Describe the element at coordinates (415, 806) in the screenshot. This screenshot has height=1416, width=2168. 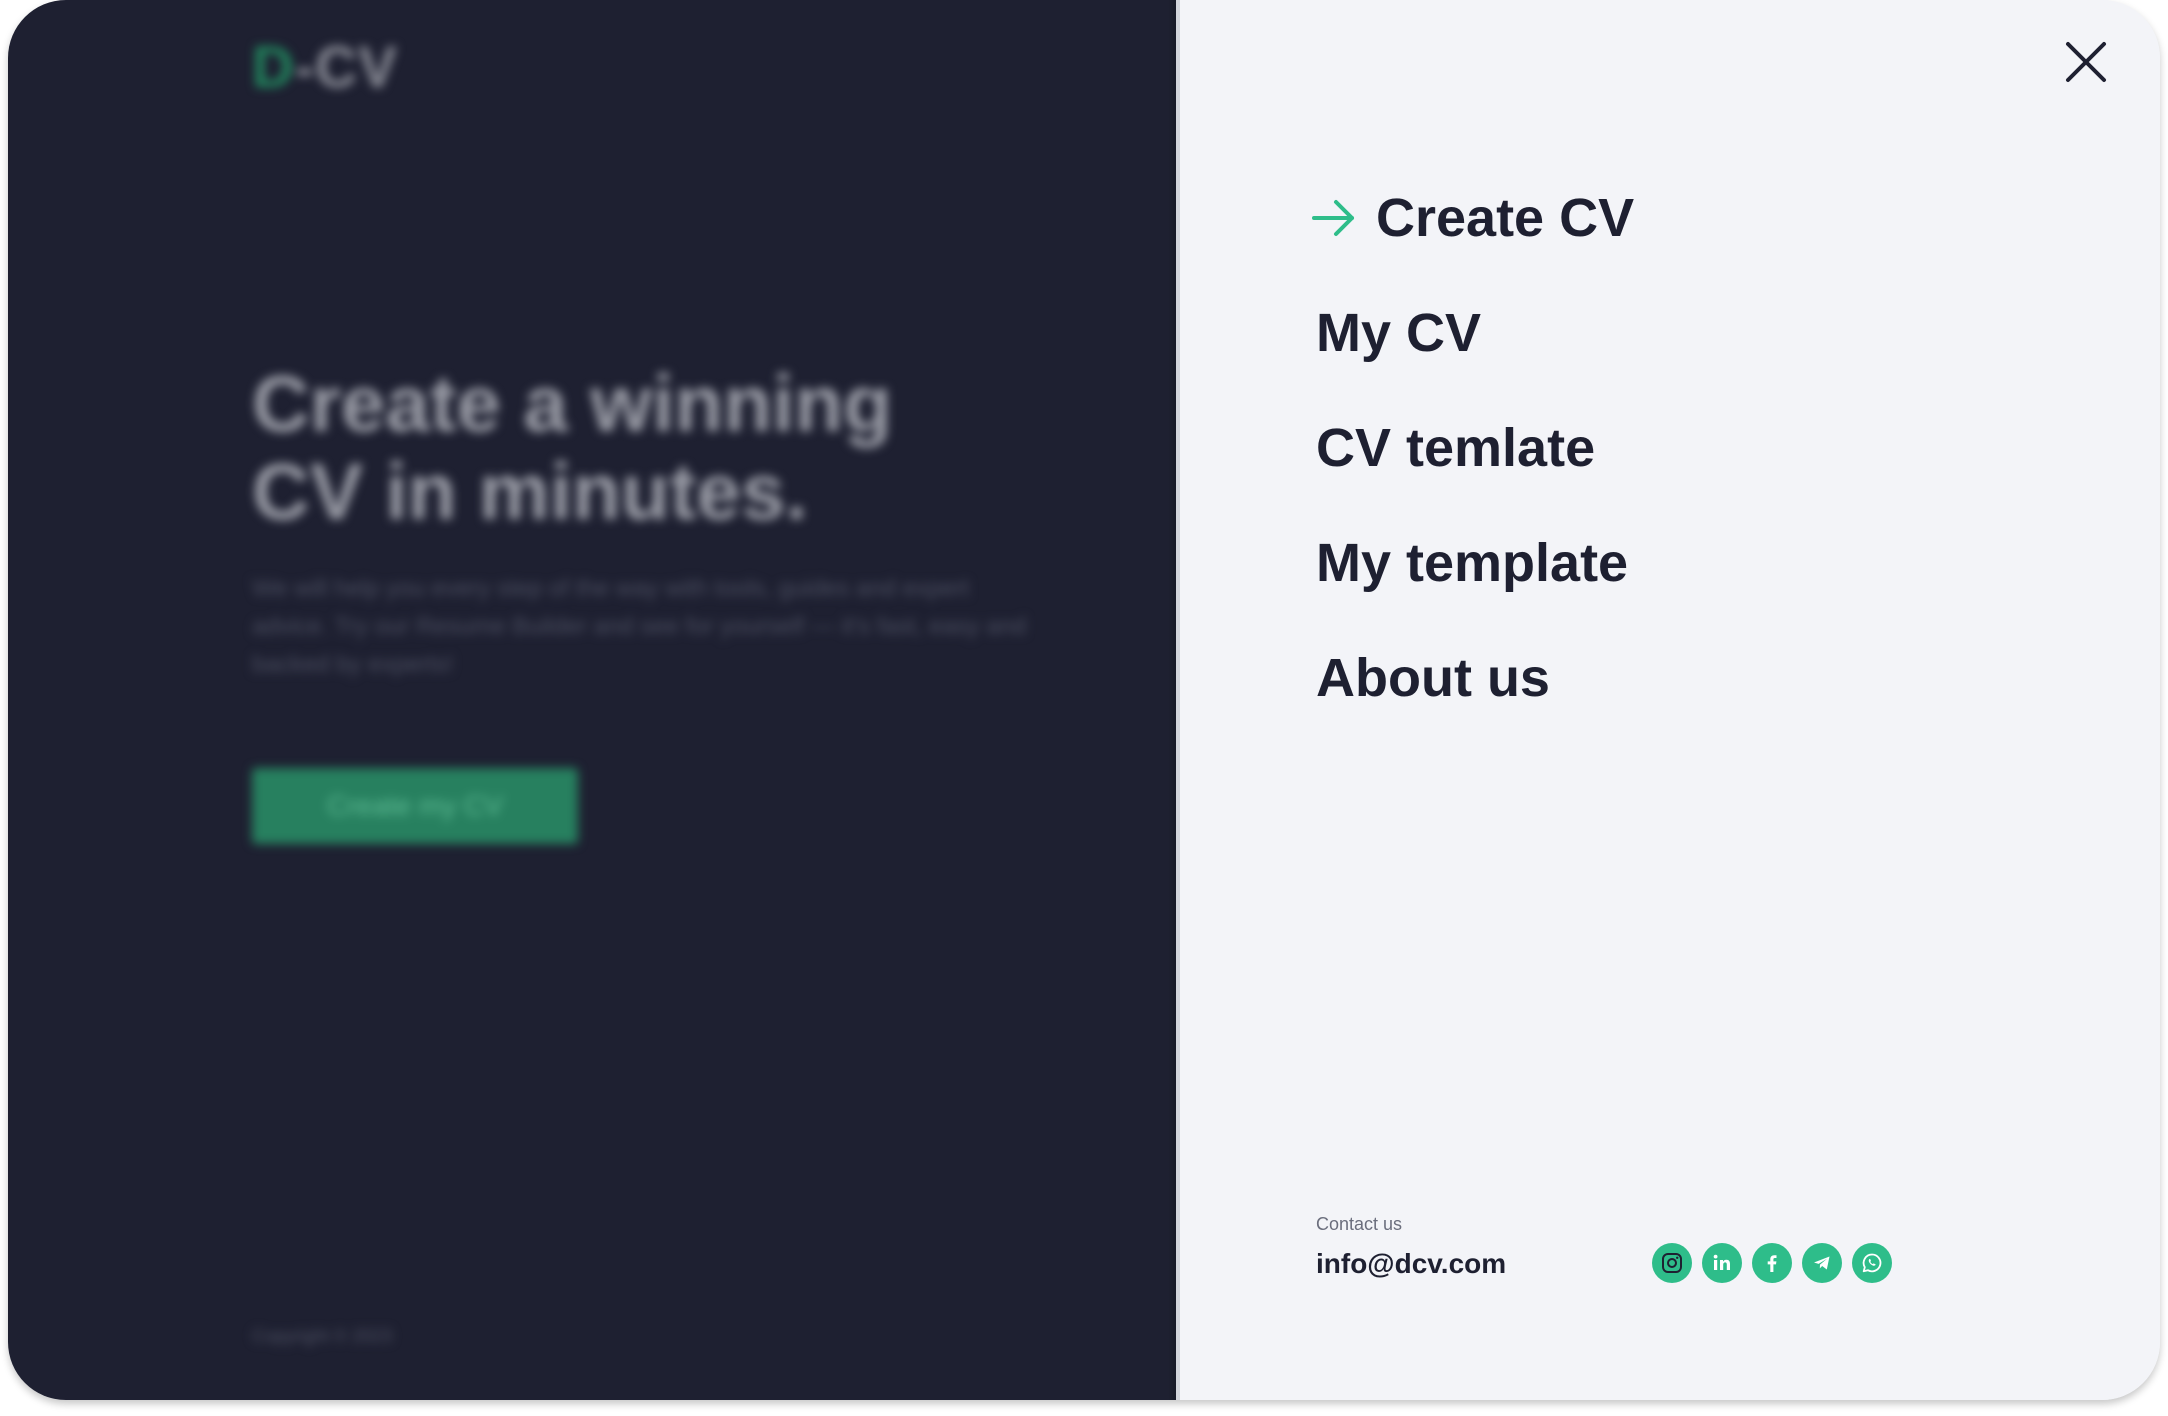
I see `create-my-cv-button: Create my CV` at that location.